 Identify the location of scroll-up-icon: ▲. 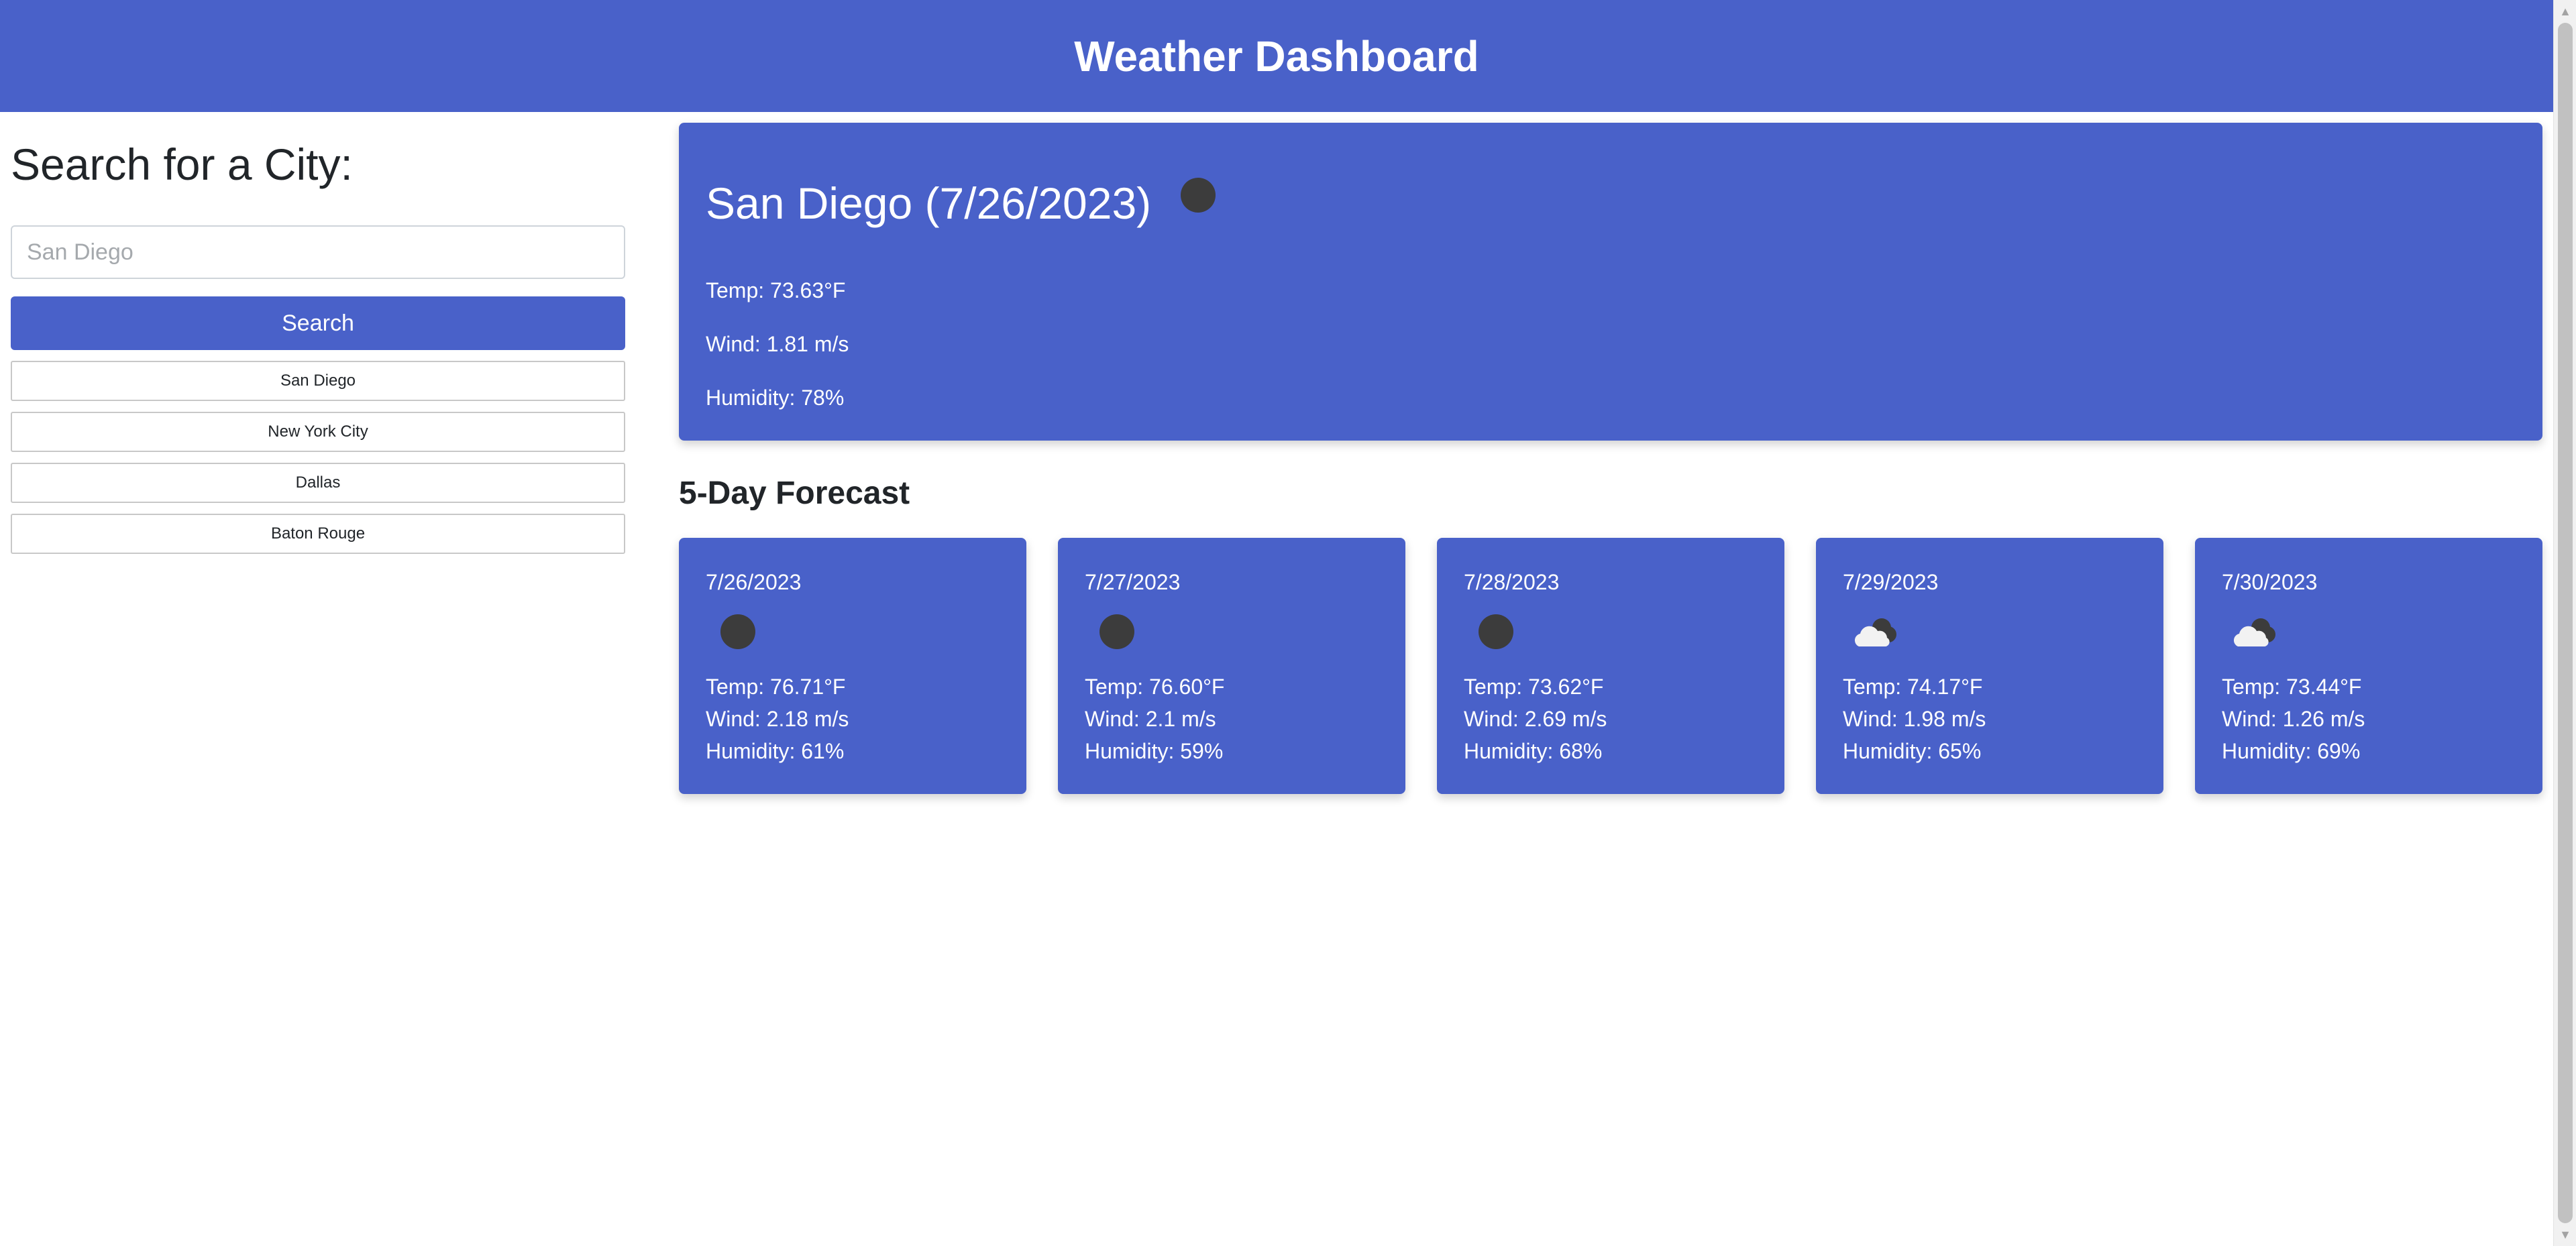
(2565, 11).